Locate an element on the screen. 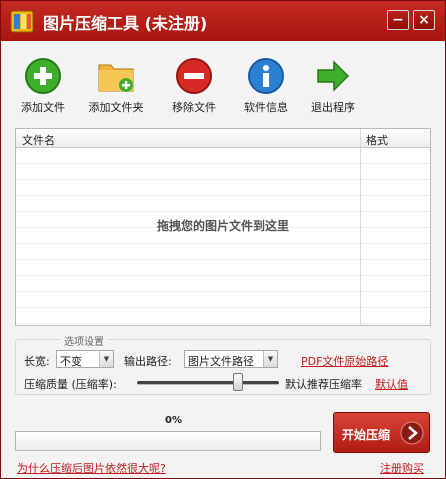  add-folder-label: 添加文件夹 is located at coordinates (116, 107).